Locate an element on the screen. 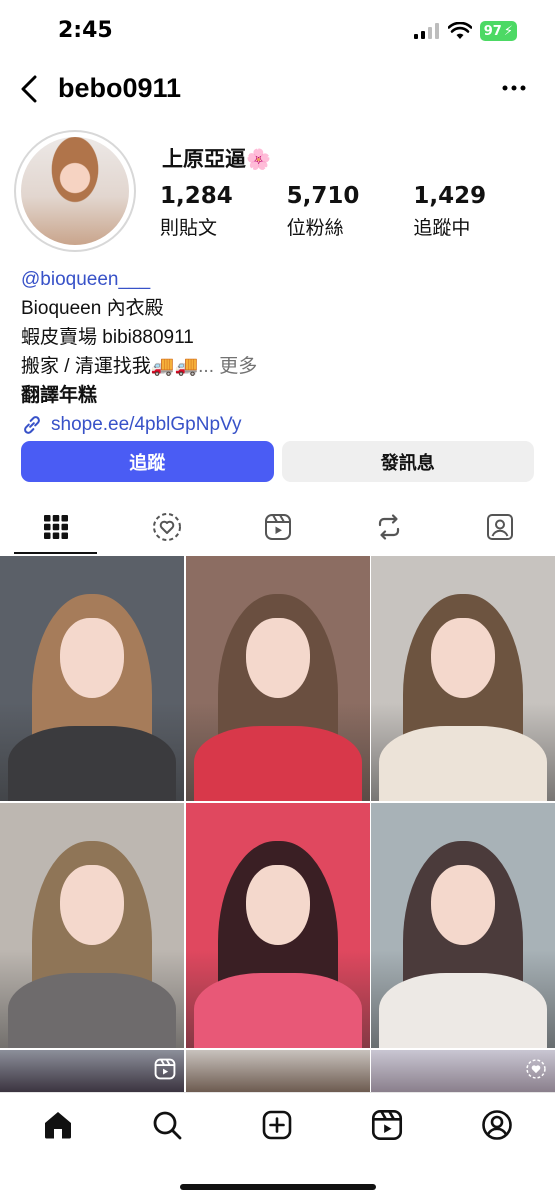 This screenshot has width=555, height=1200. message-button: 發訊息 is located at coordinates (407, 461).